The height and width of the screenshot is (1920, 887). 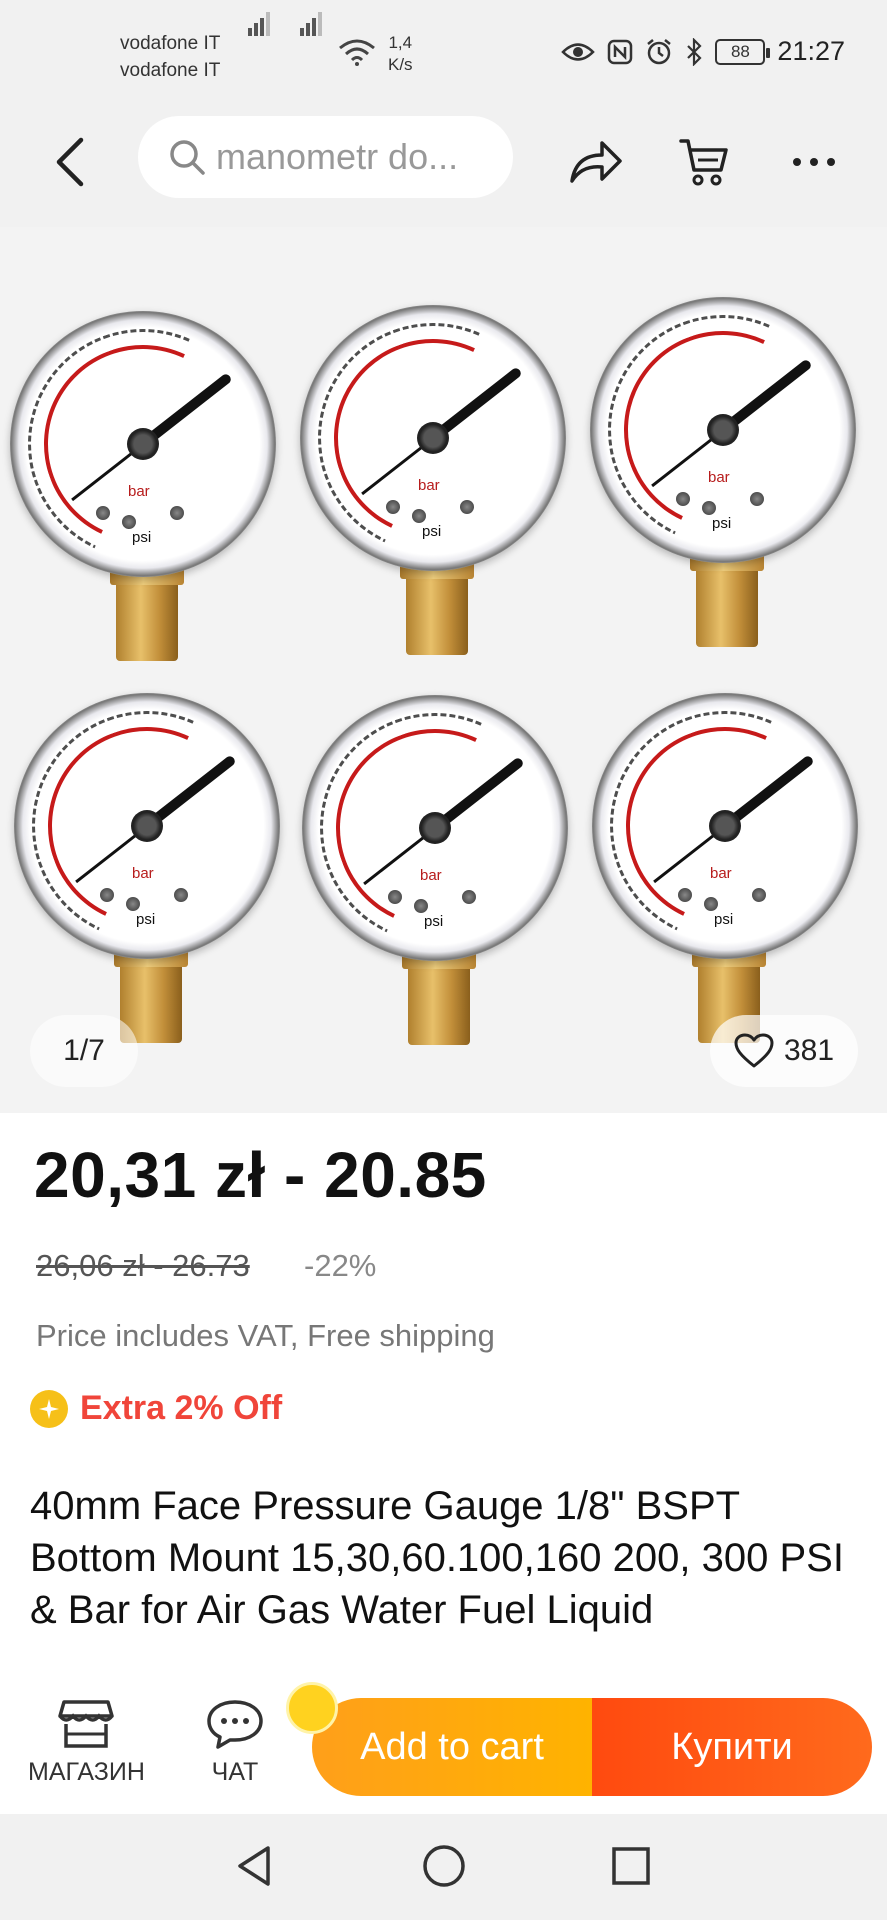 What do you see at coordinates (181, 1408) in the screenshot?
I see `extra-off-label: Extra 2% Off` at bounding box center [181, 1408].